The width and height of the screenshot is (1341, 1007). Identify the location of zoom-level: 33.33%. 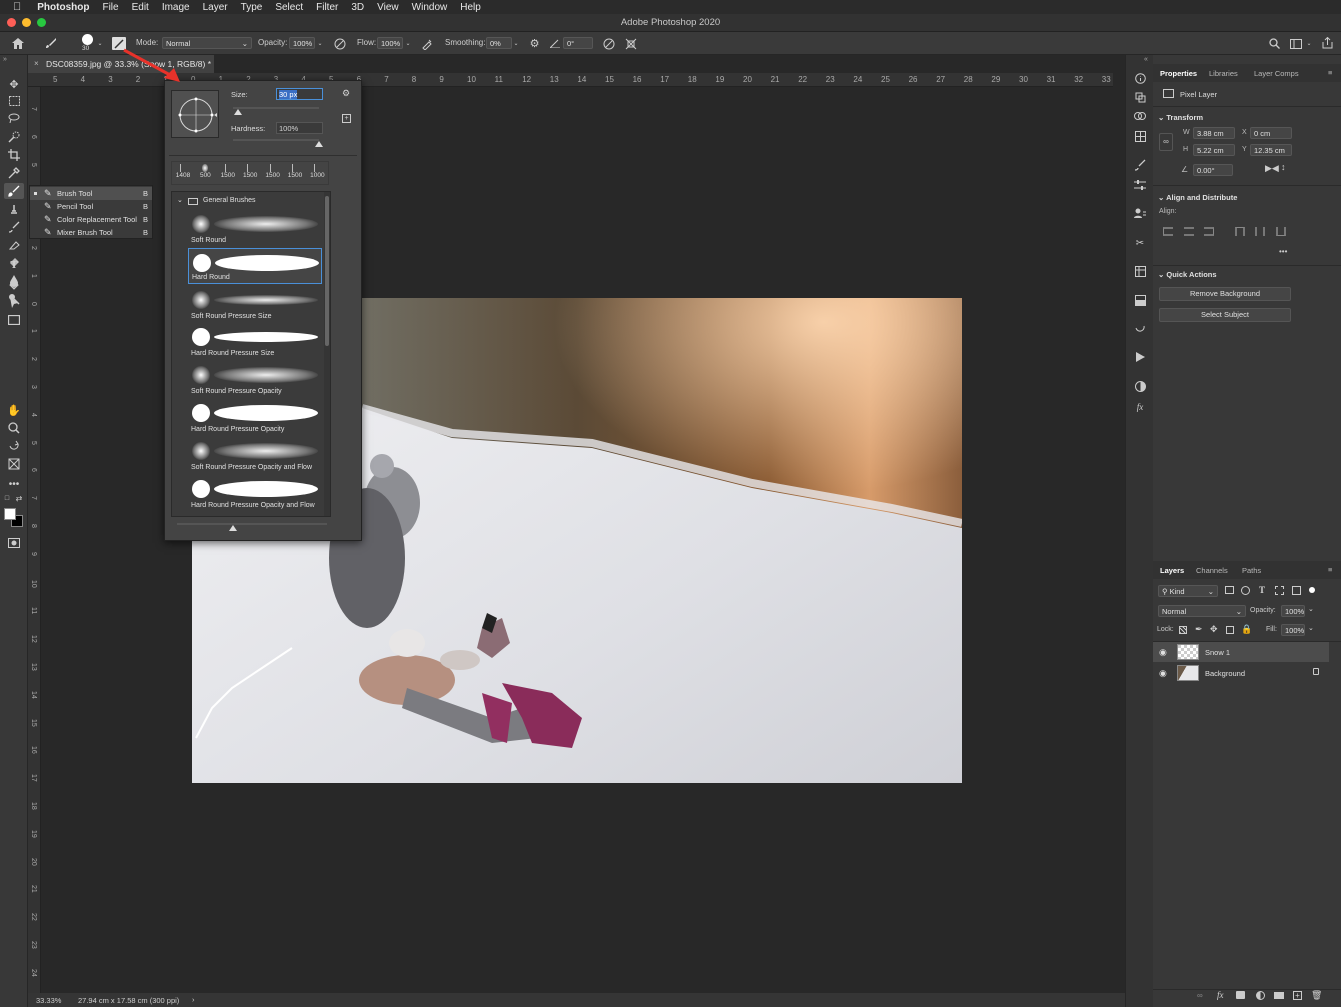
(48, 1000).